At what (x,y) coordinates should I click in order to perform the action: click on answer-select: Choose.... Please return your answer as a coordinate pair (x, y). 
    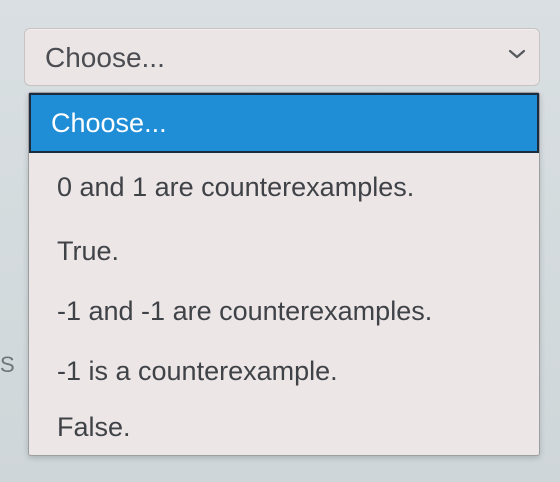
    Looking at the image, I should click on (282, 57).